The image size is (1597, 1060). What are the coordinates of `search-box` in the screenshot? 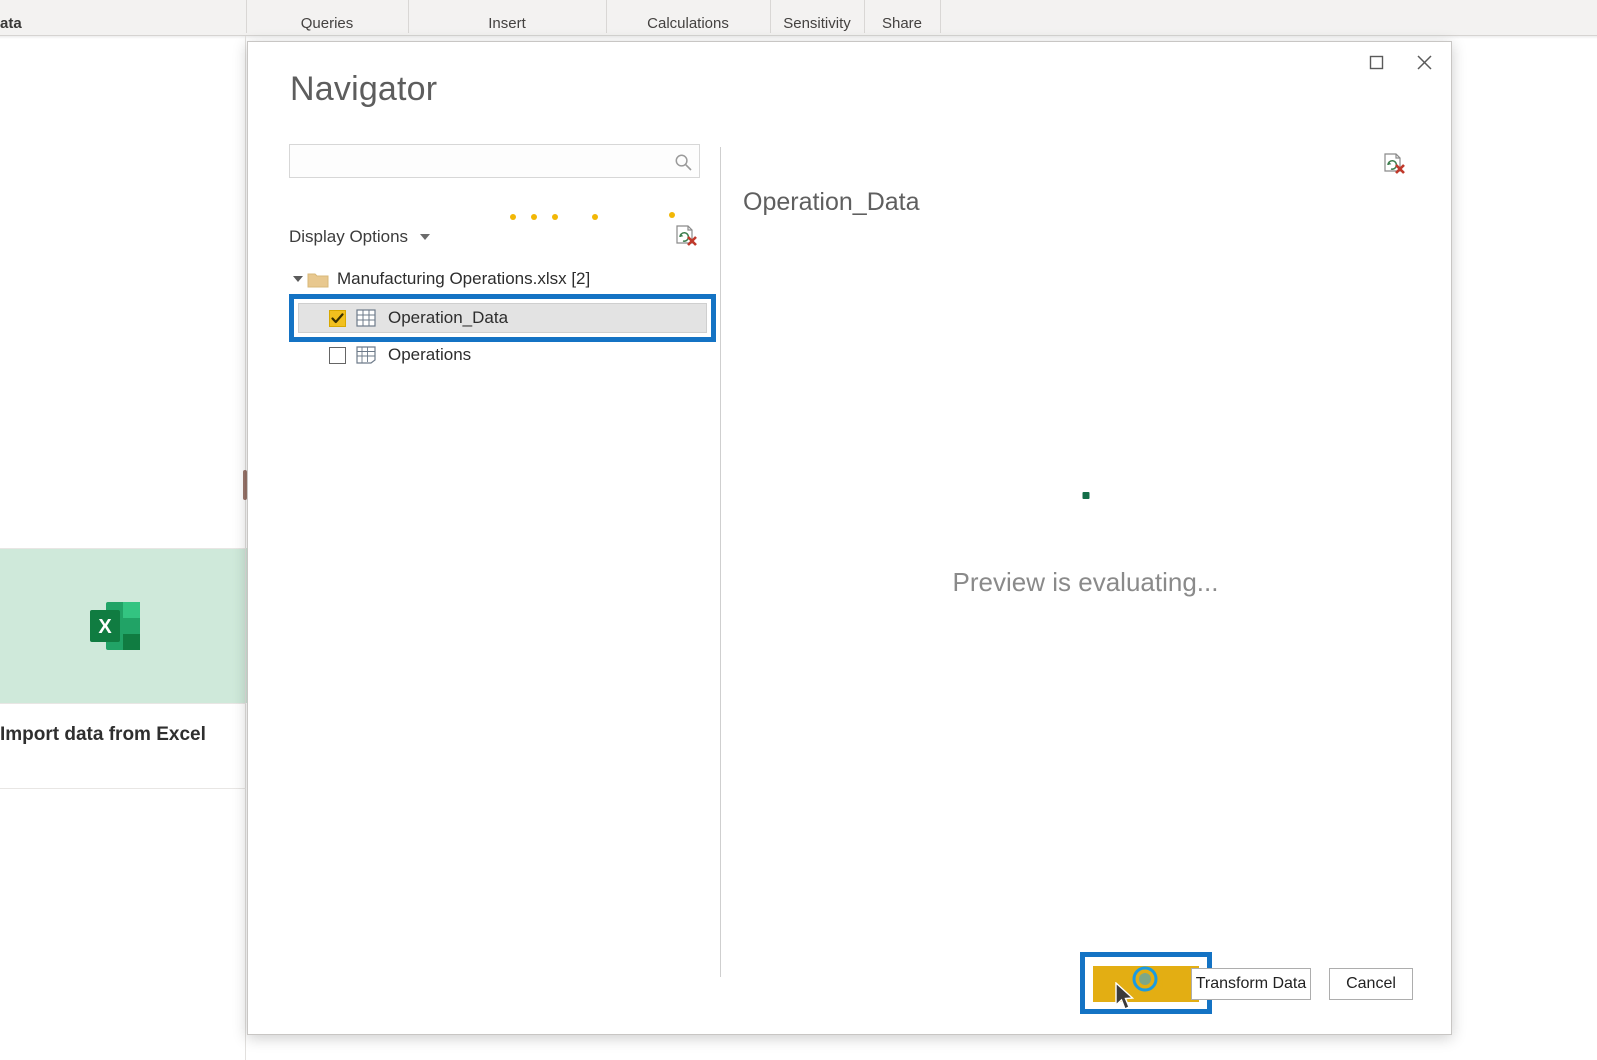 It's located at (494, 161).